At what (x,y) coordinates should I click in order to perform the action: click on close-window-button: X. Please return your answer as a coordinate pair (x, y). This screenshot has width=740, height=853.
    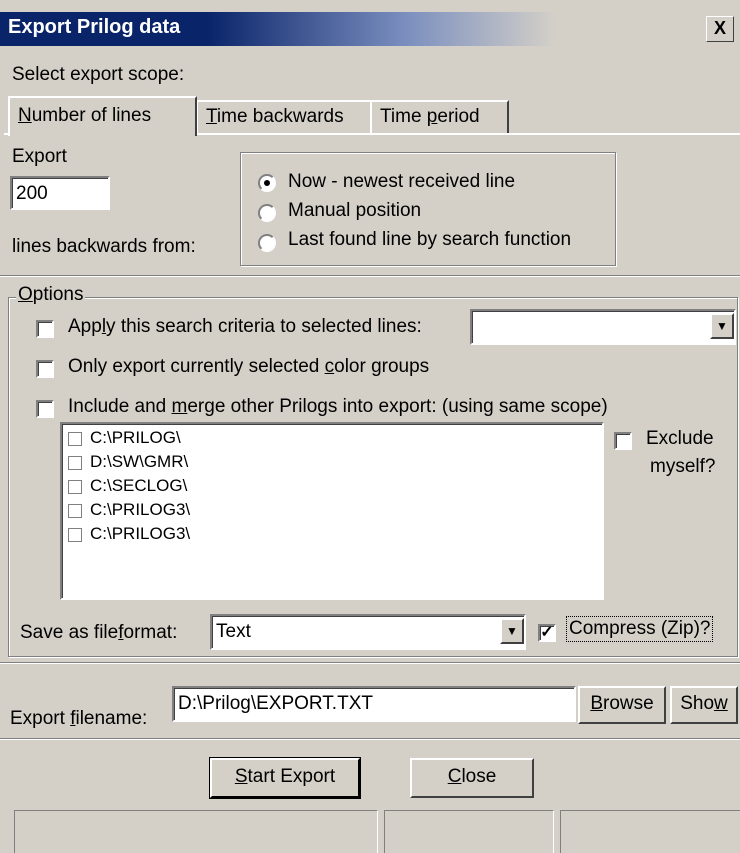
    Looking at the image, I should click on (720, 29).